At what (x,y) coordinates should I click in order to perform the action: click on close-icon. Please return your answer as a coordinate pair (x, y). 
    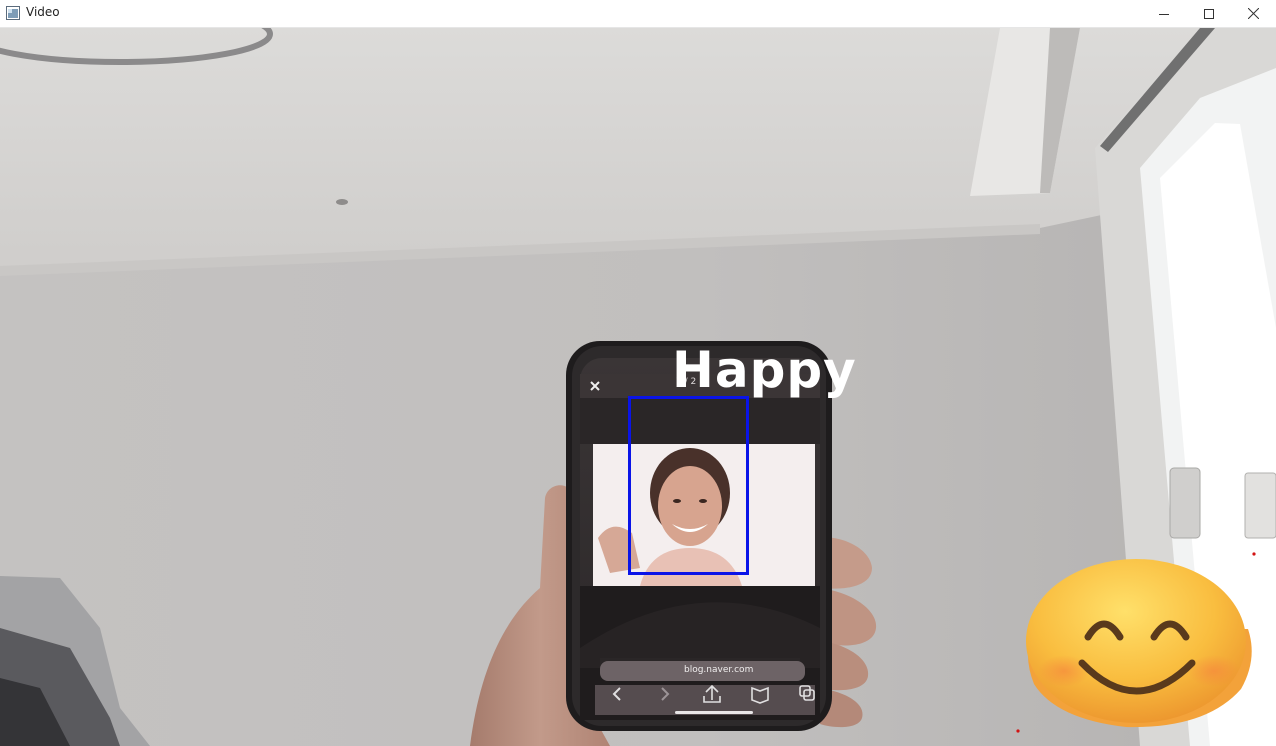
    Looking at the image, I should click on (1253, 13).